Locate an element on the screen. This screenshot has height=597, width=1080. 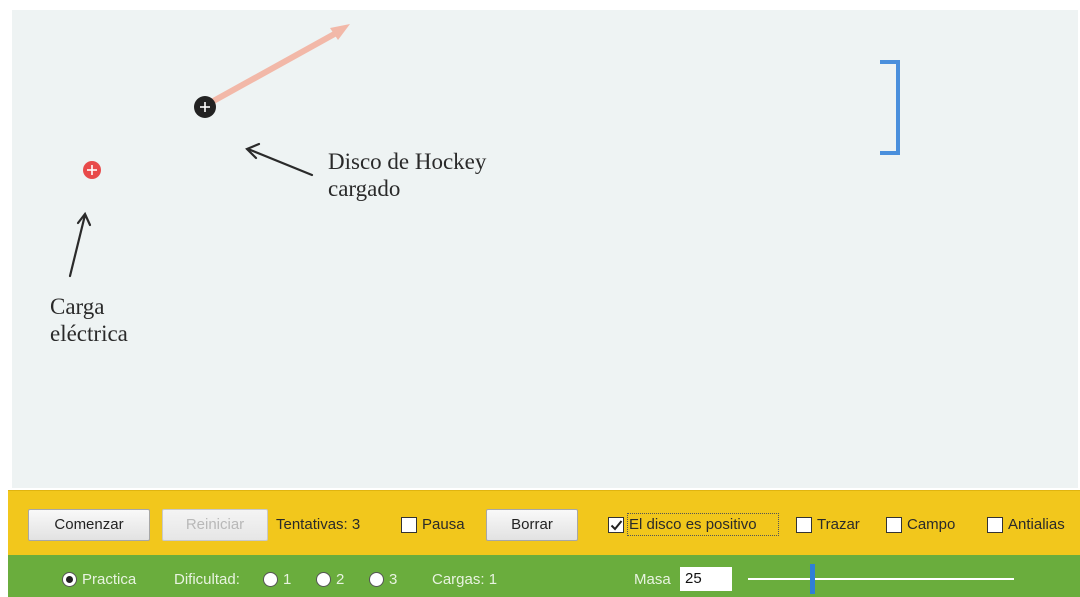
charges-counter: Cargas: 1 is located at coordinates (465, 579).